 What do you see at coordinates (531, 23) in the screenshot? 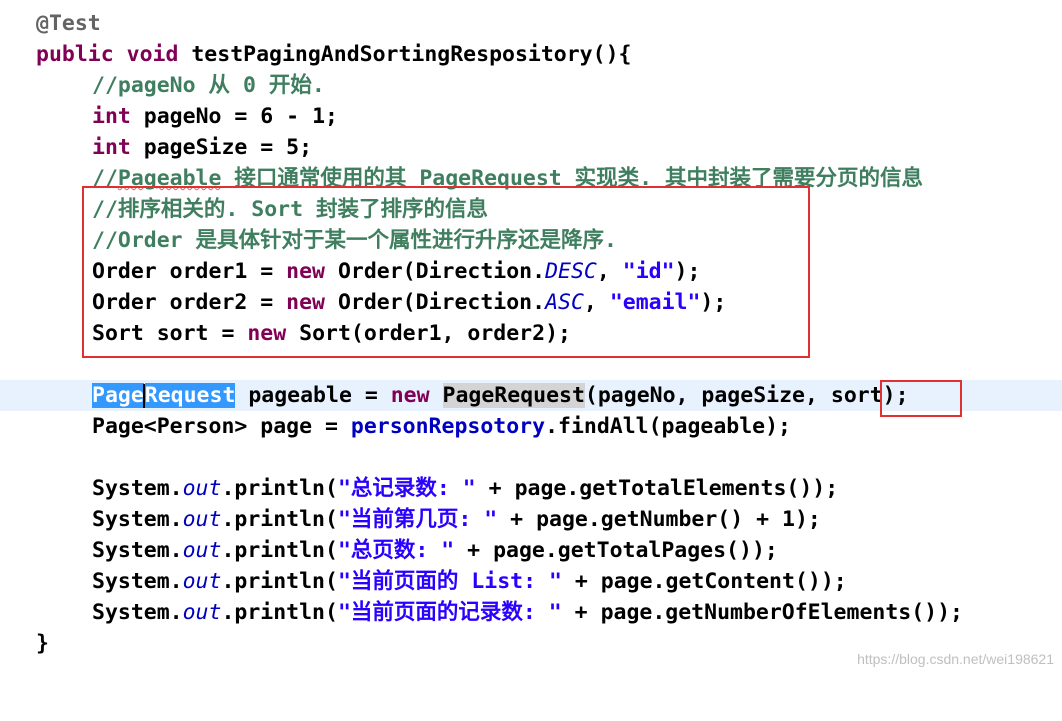
I see `code-line-1: @Test` at bounding box center [531, 23].